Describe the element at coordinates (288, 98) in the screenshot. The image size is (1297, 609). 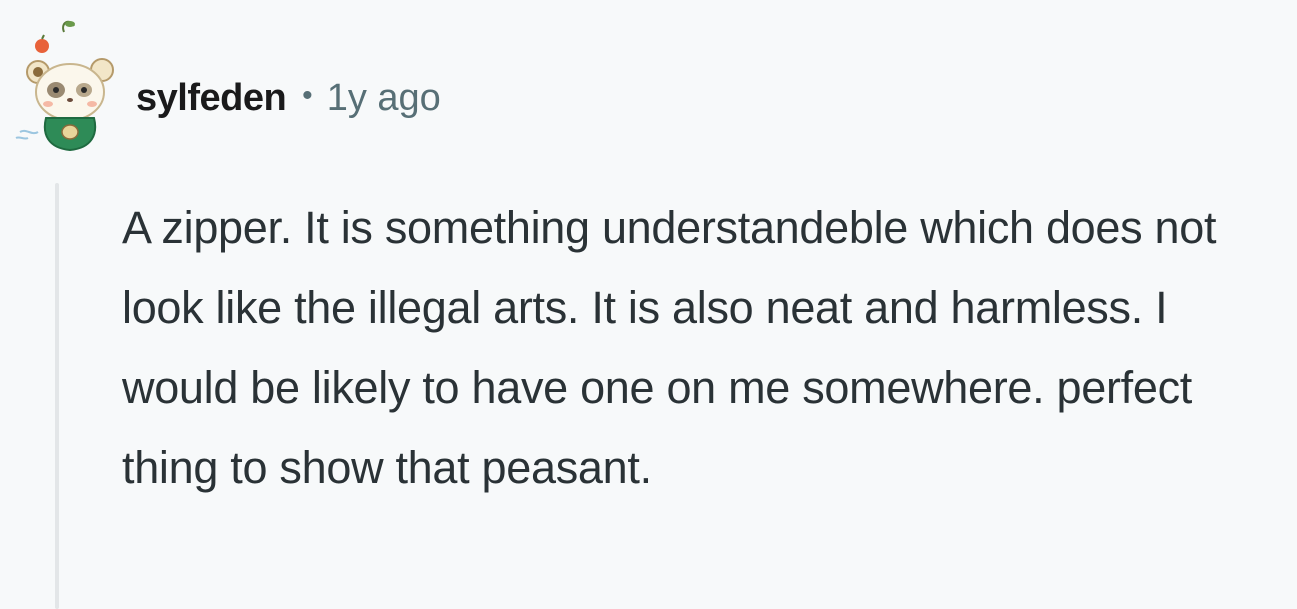
I see `comment-header: sylfeden • 1y ago` at that location.